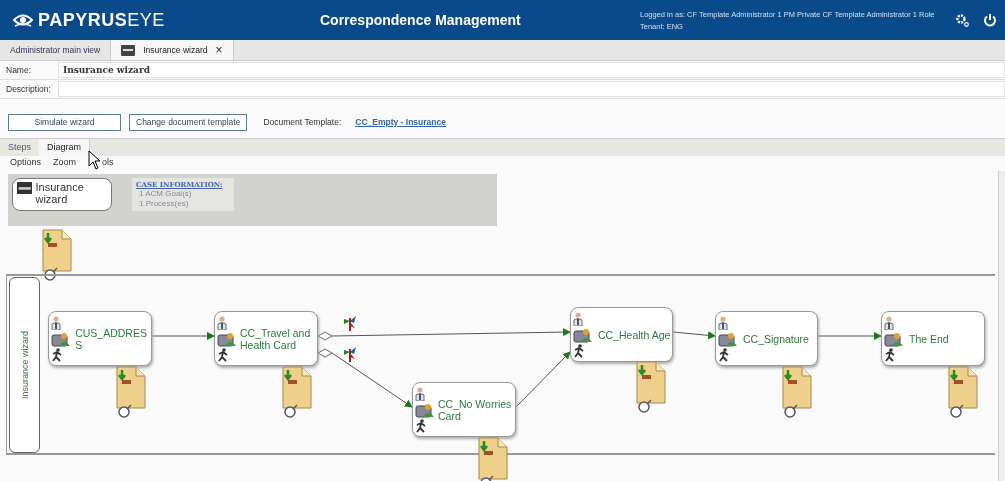  I want to click on description-field, so click(531, 89).